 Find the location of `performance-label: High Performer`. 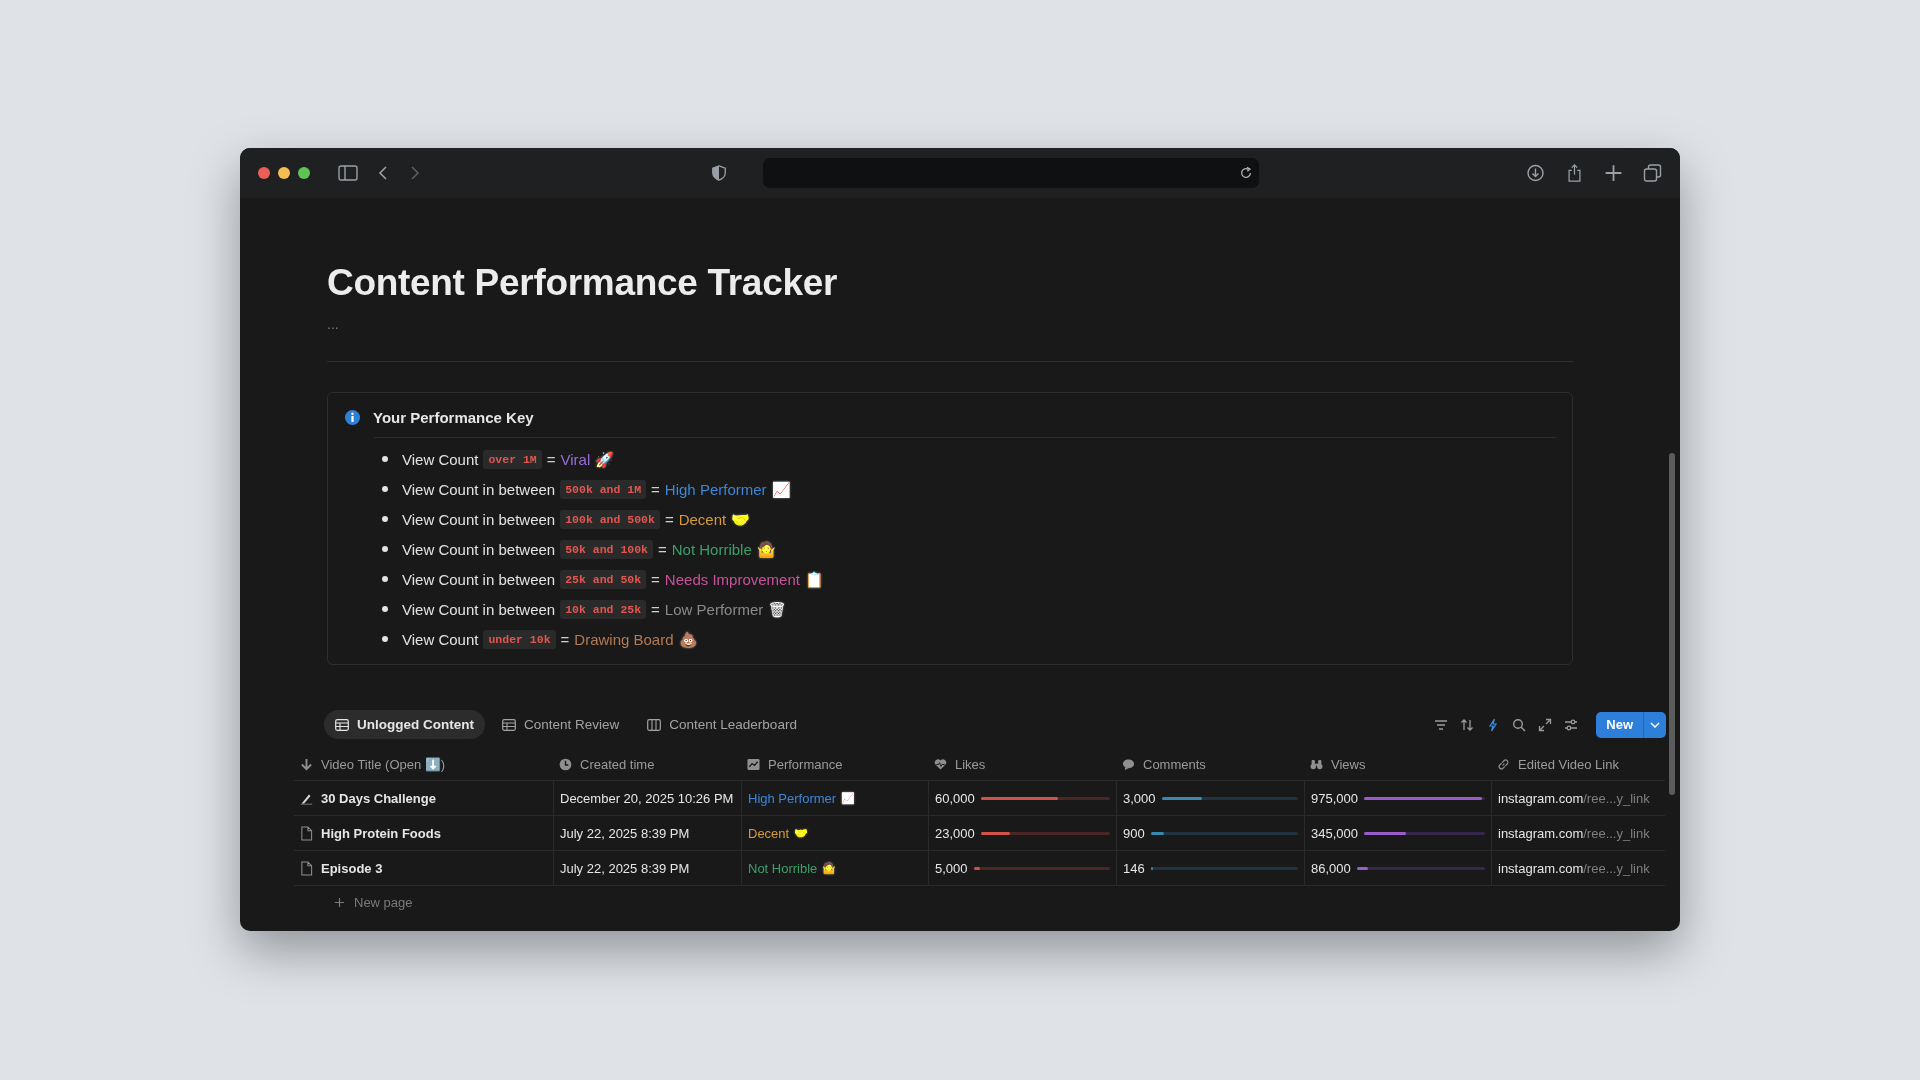

performance-label: High Performer is located at coordinates (792, 798).